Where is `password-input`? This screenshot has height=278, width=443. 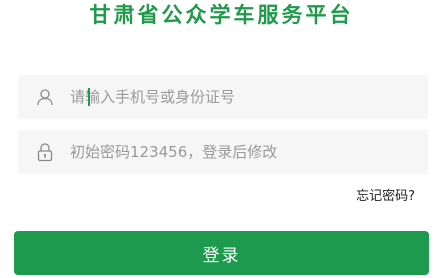
password-input is located at coordinates (230, 152).